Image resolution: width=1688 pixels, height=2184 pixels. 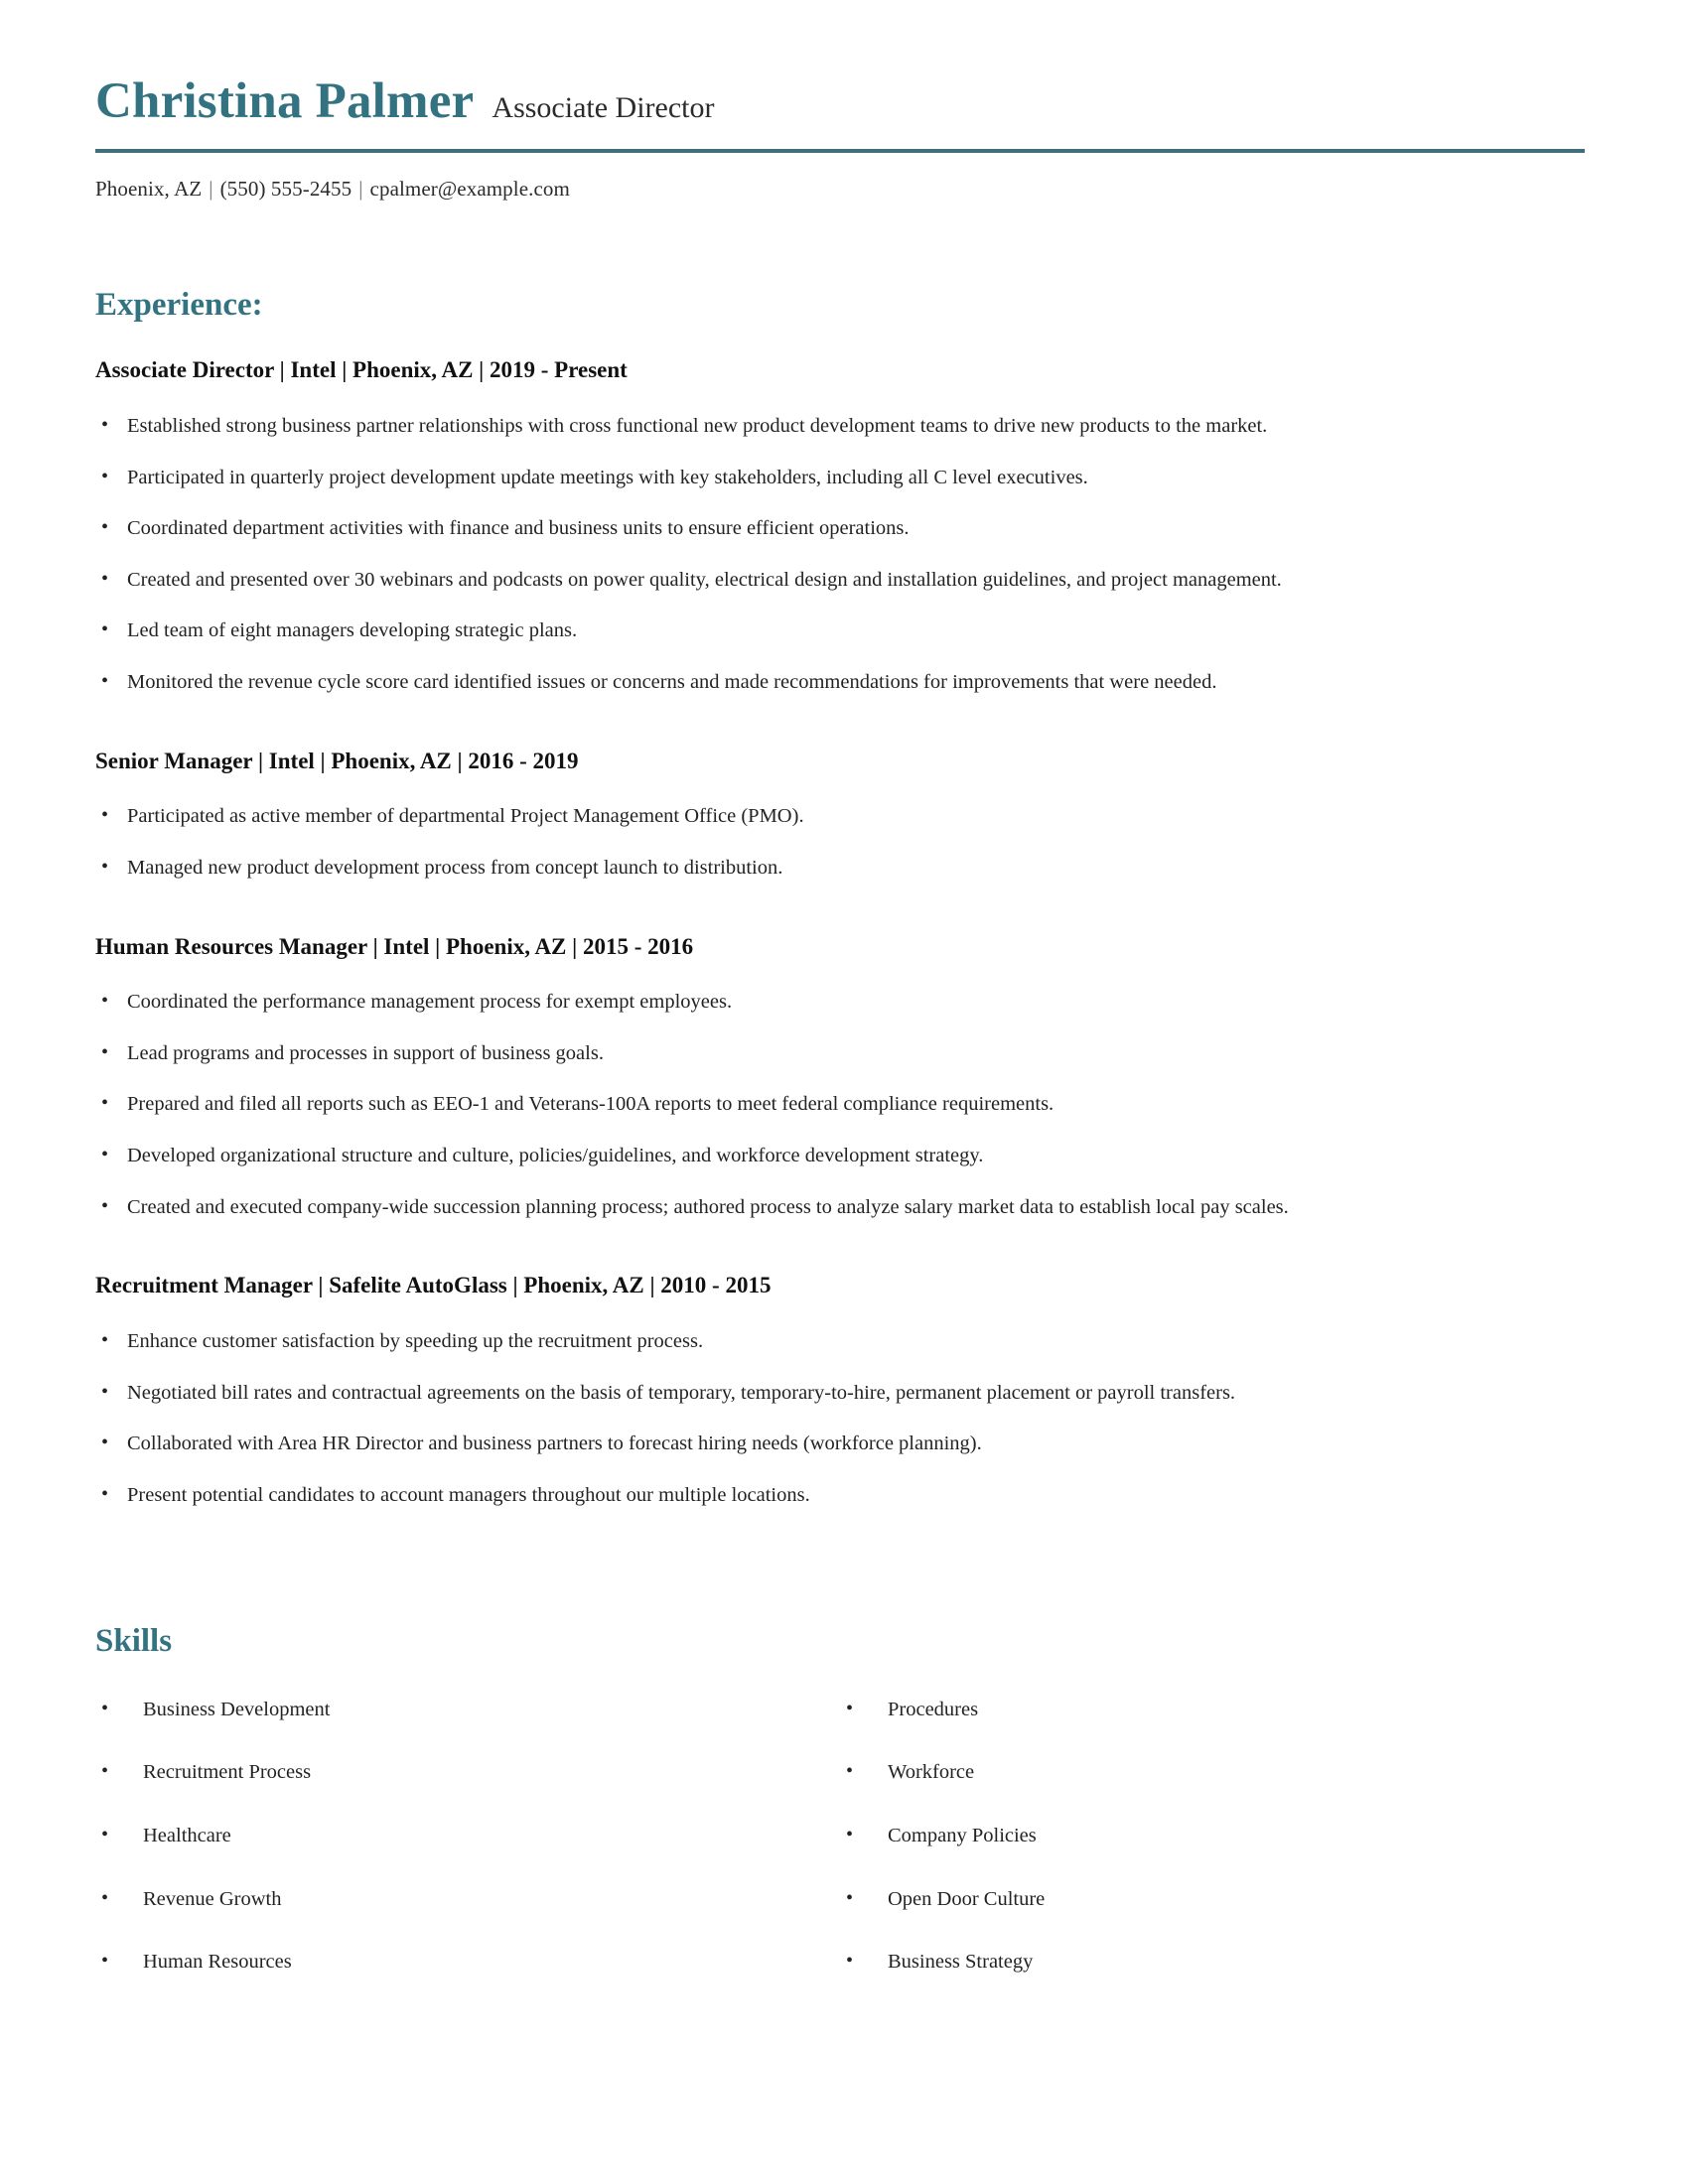 I want to click on contact-phone: (550) 555-2455, so click(x=285, y=189).